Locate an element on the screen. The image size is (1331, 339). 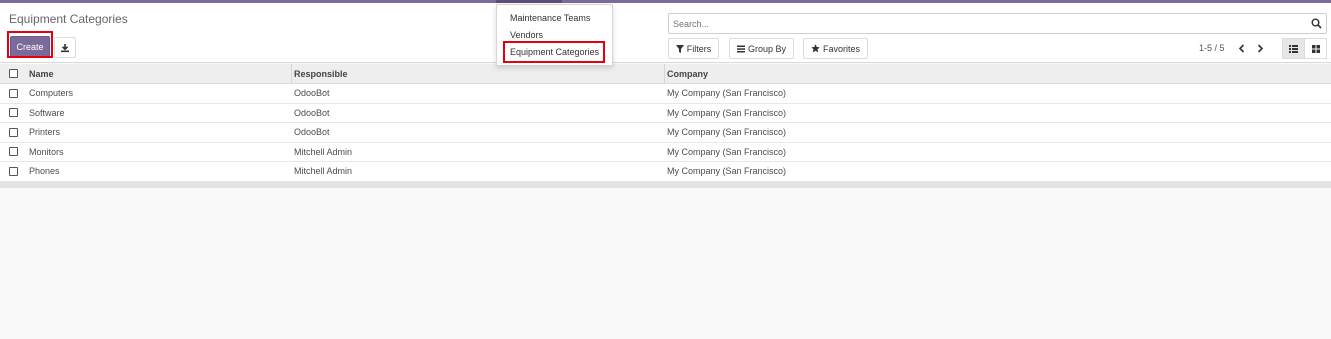
menu-item-highlight is located at coordinates (554, 52).